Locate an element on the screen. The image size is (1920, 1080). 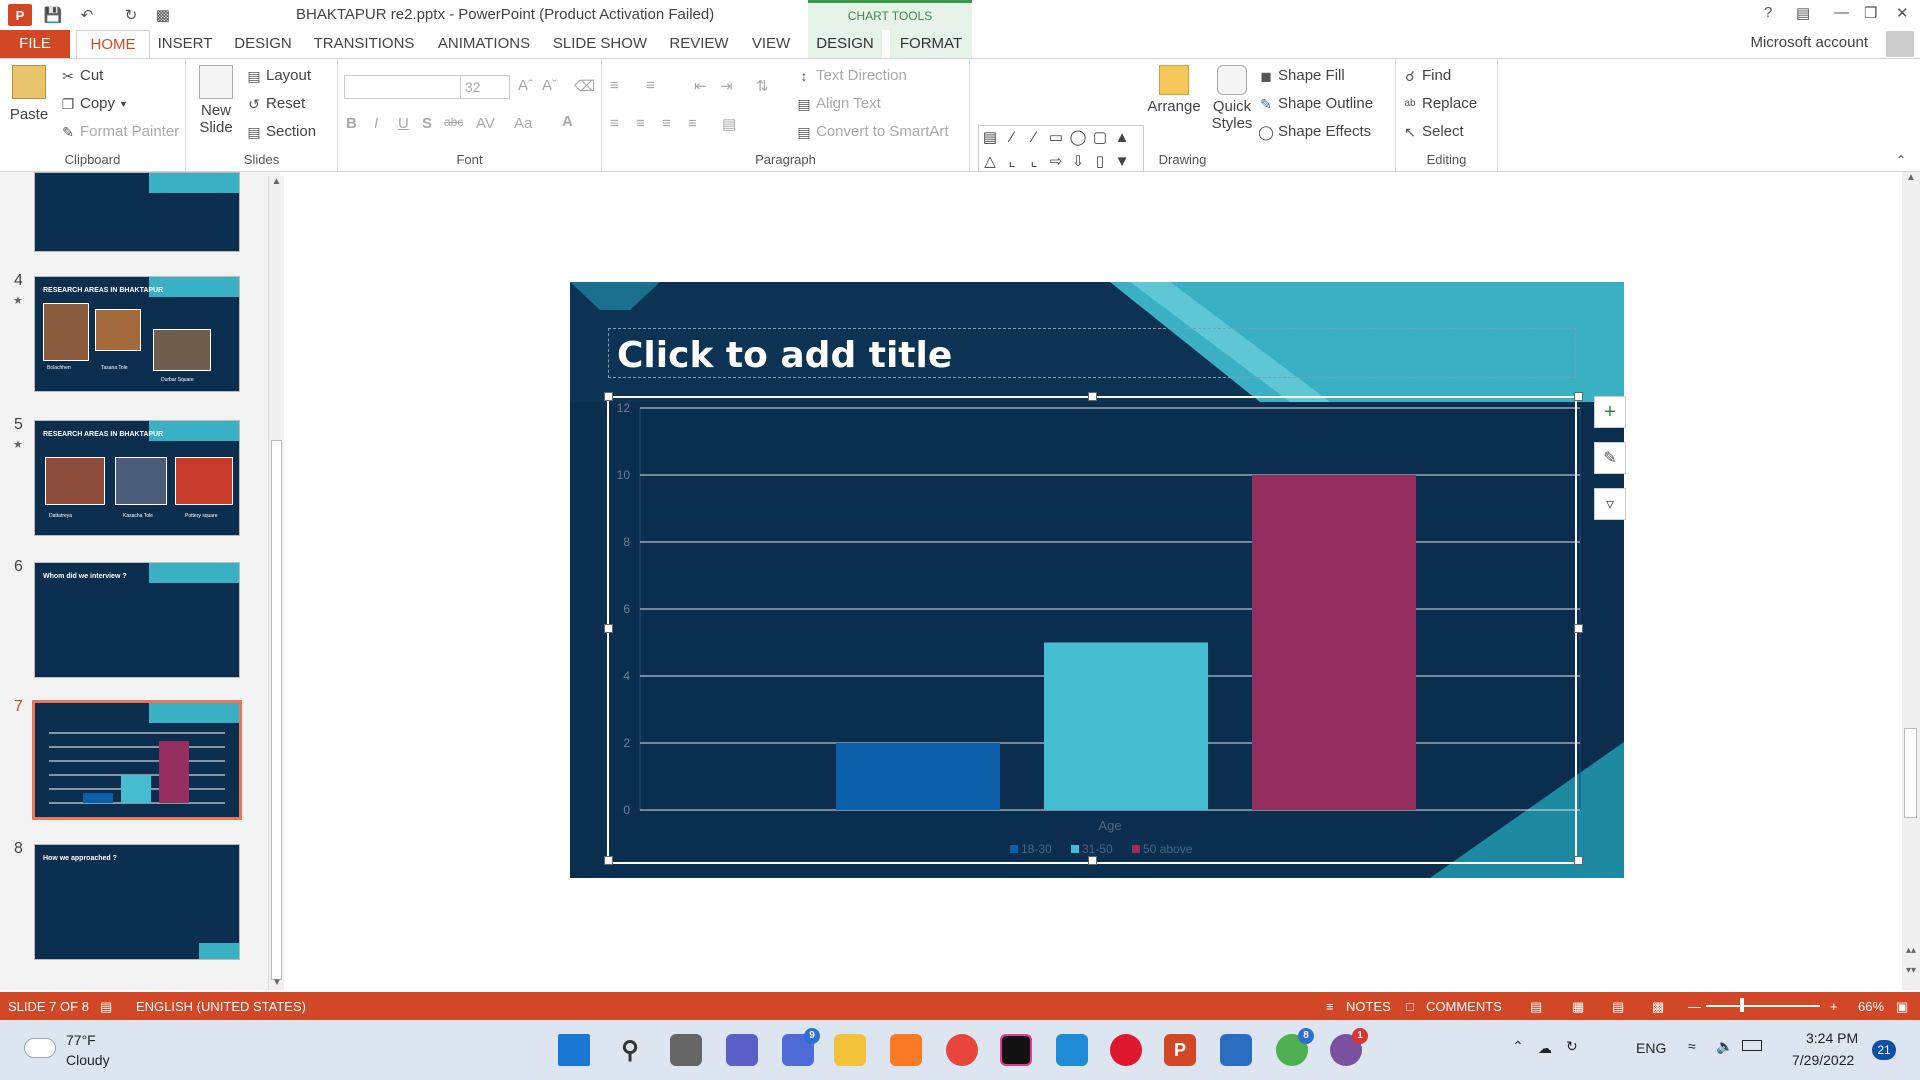
fit-slide-icon: ▣ is located at coordinates (1902, 1007).